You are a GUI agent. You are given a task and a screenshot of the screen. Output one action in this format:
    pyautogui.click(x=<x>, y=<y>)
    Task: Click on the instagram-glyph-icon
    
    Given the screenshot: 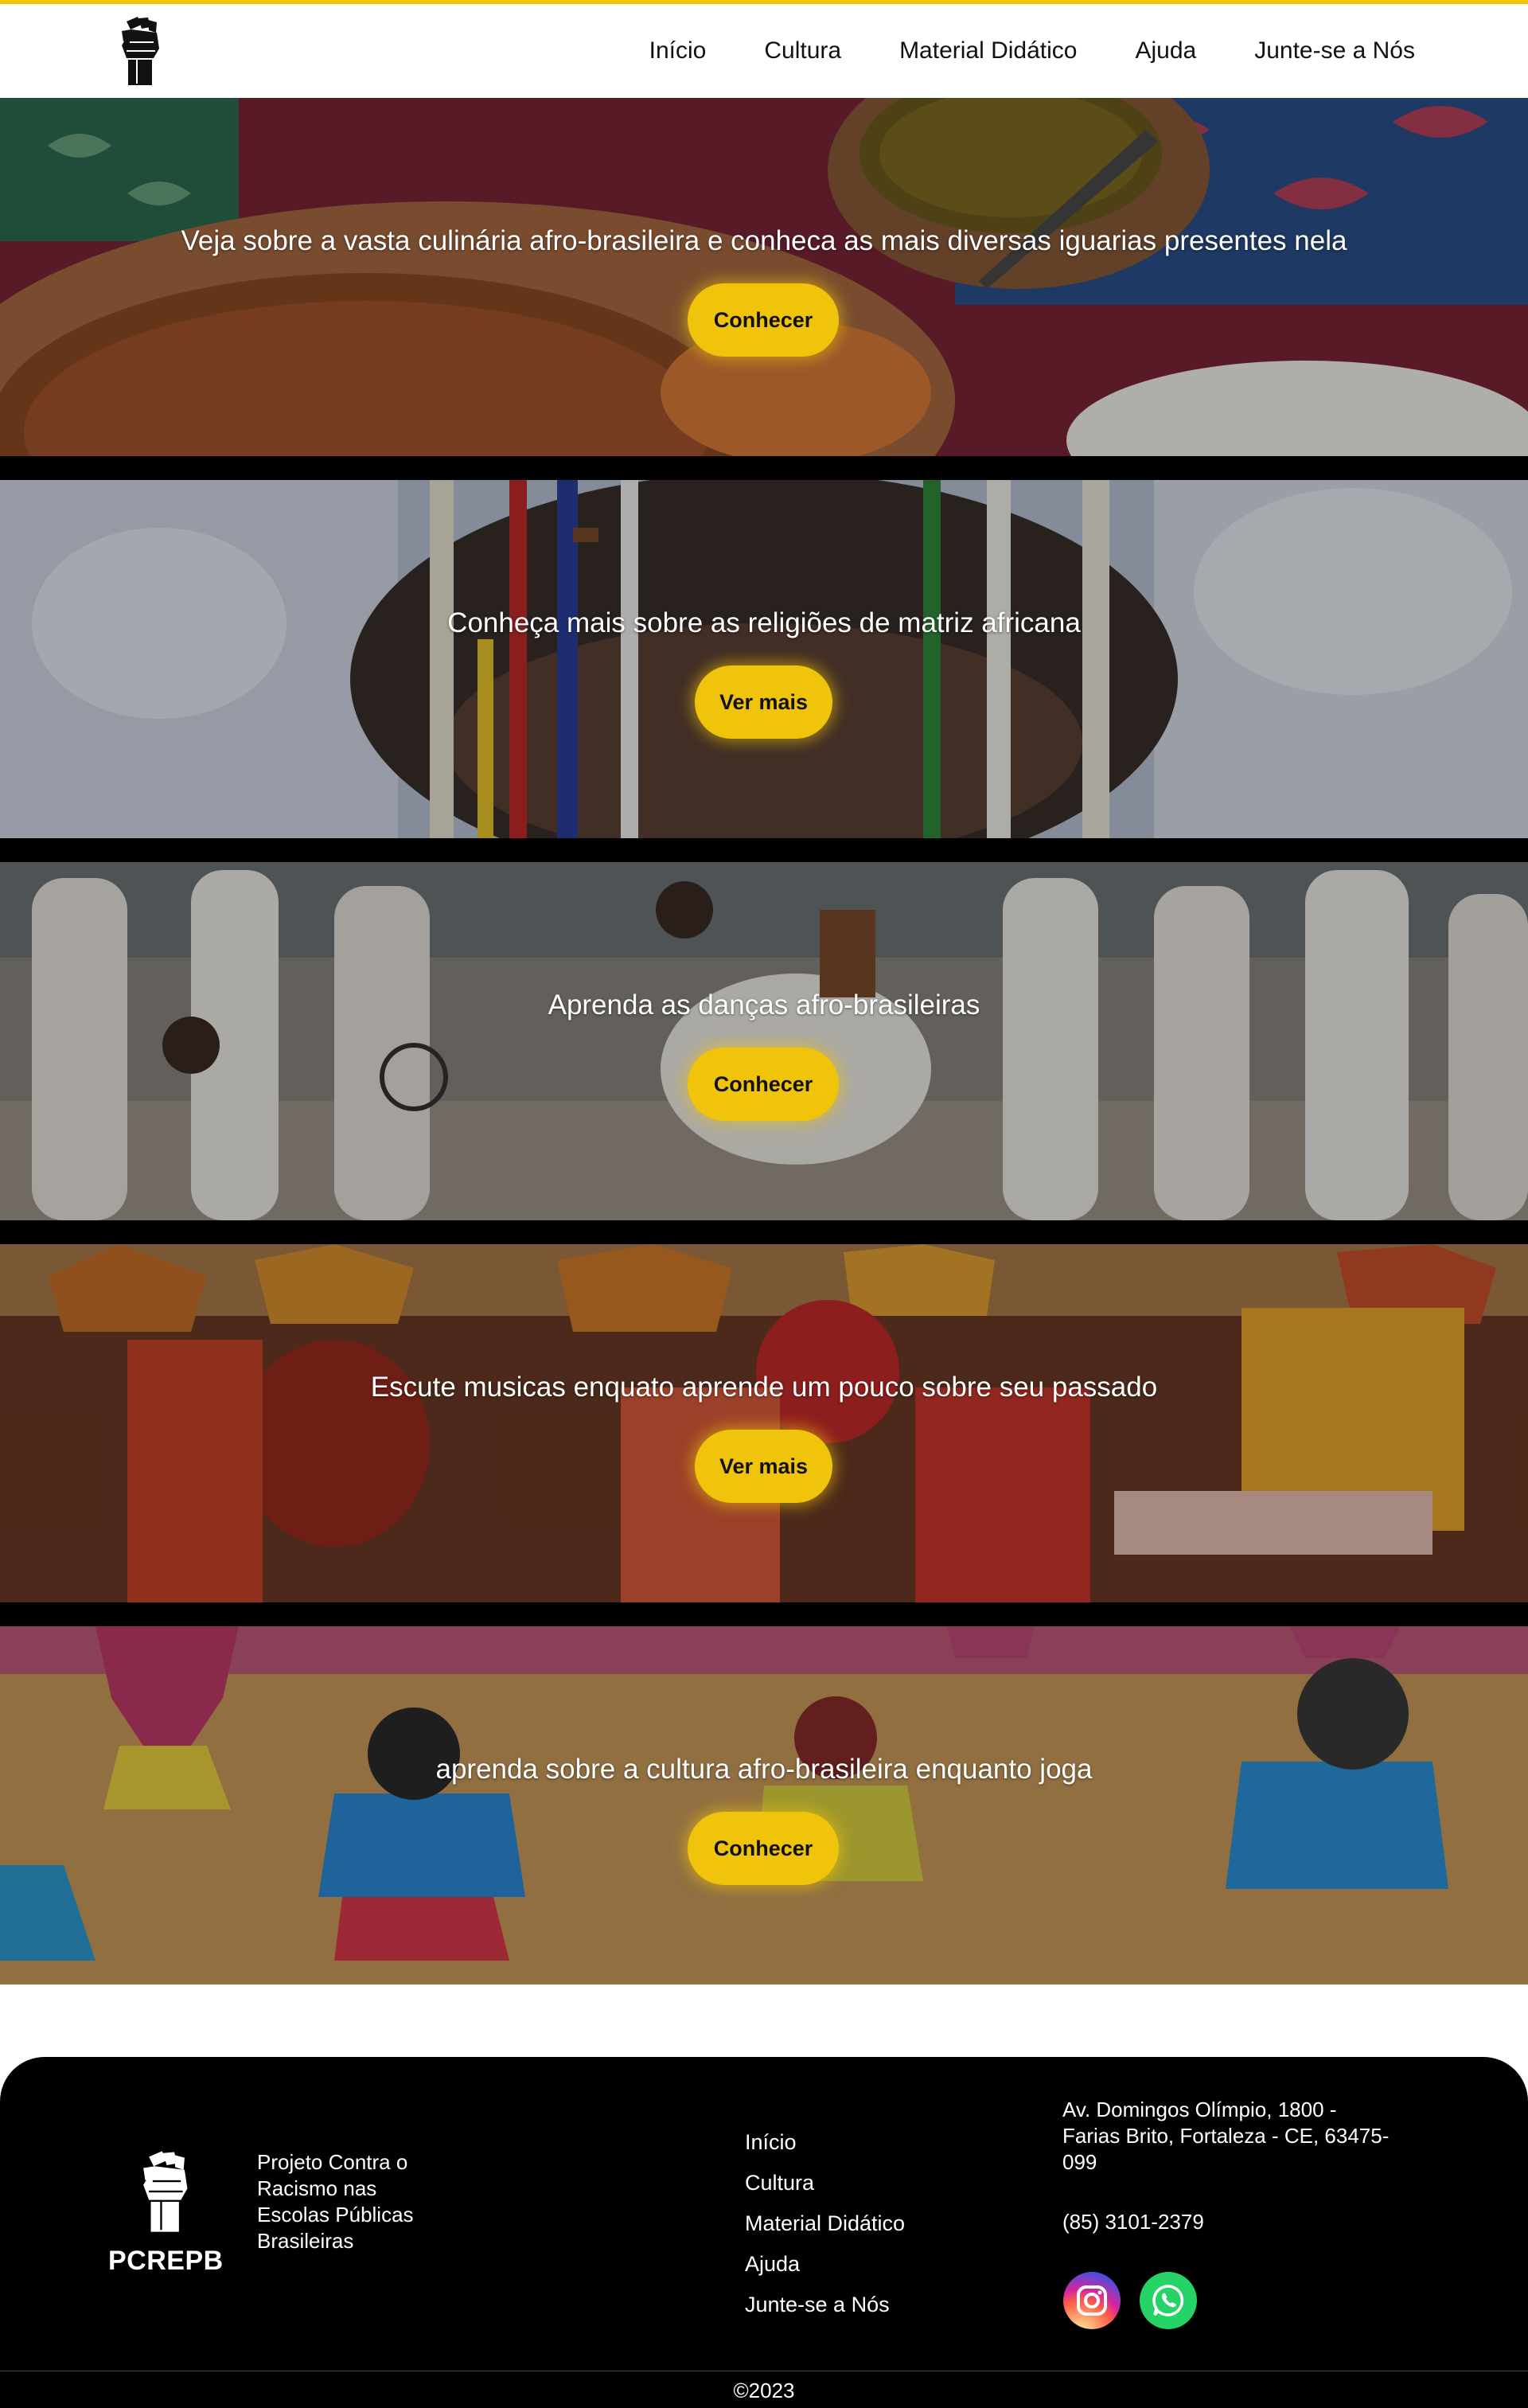 What is the action you would take?
    pyautogui.click(x=1092, y=2300)
    